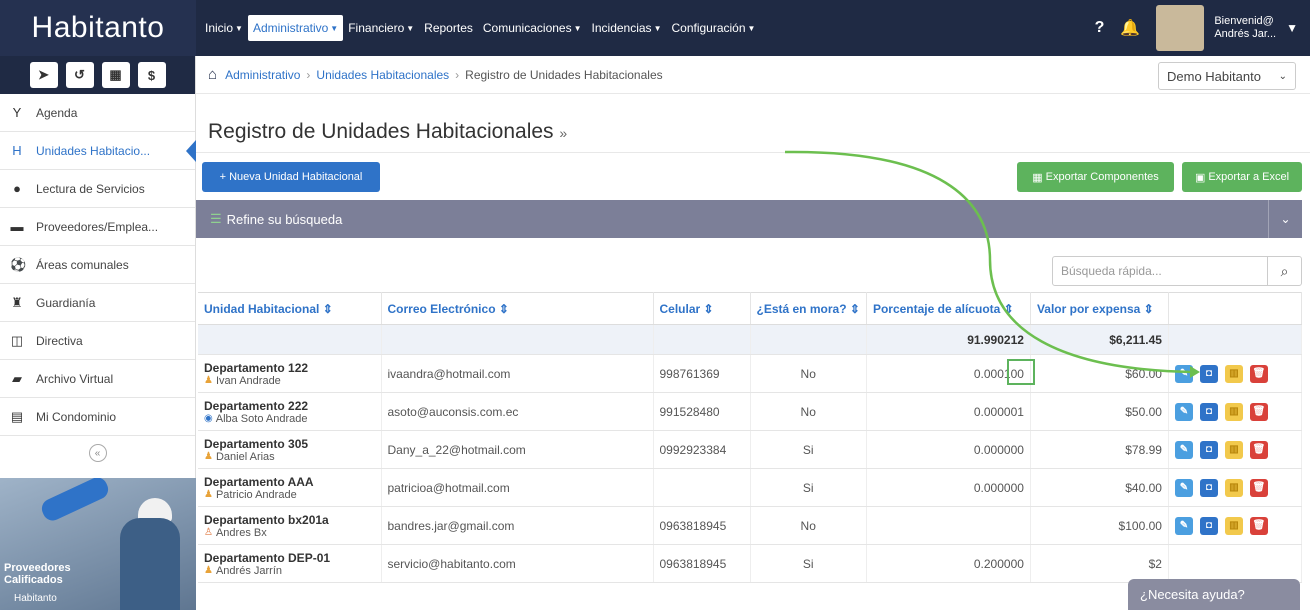 The width and height of the screenshot is (1310, 610). I want to click on tie-icon: Y, so click(17, 112).